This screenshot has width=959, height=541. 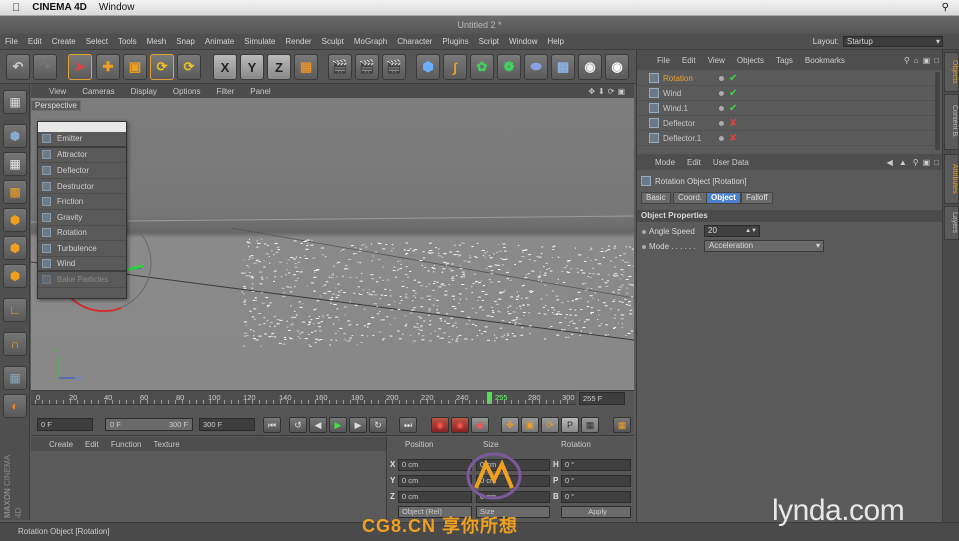 What do you see at coordinates (890, 162) in the screenshot?
I see `attr-back-icon: ◀` at bounding box center [890, 162].